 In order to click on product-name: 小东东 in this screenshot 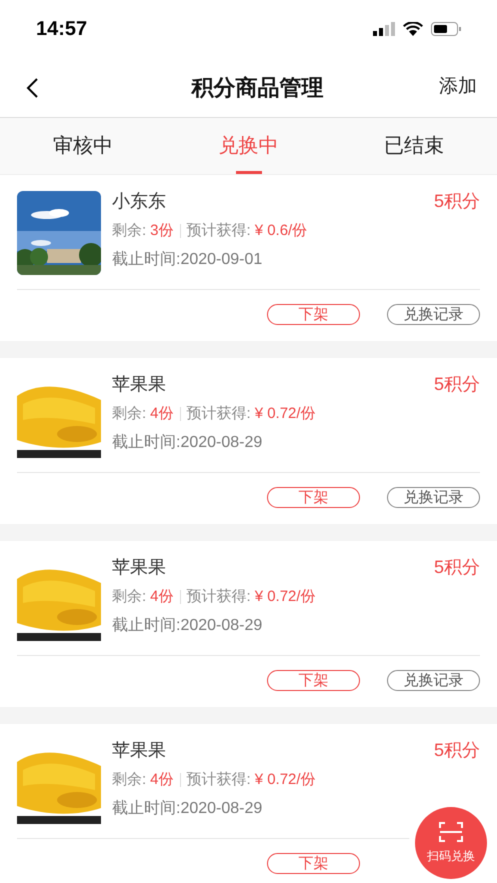, I will do `click(139, 201)`.